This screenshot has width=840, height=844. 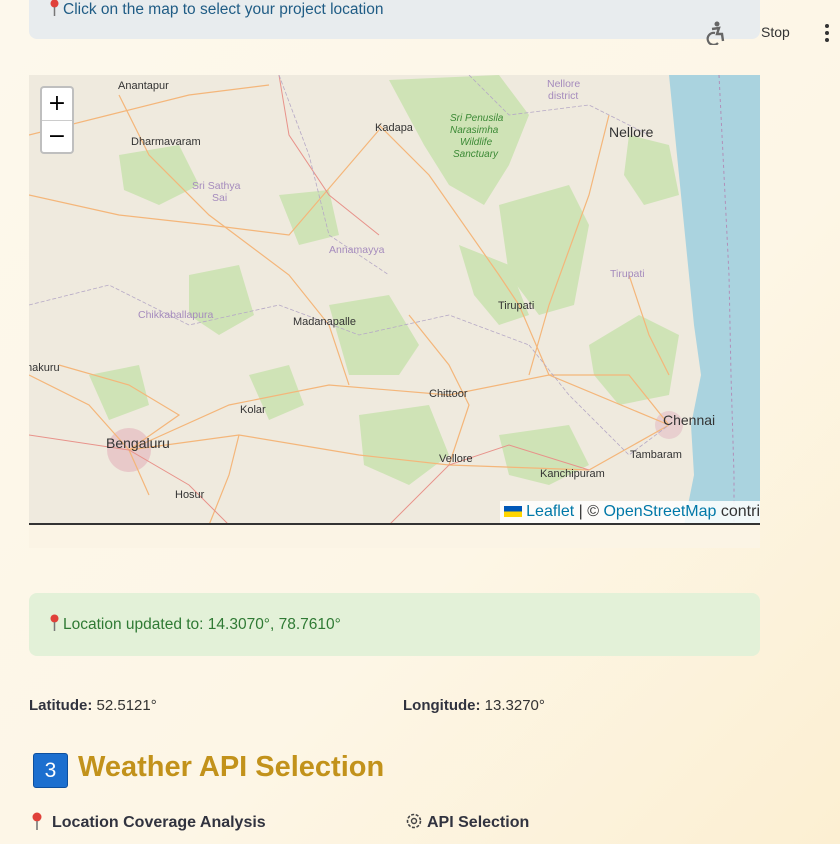 What do you see at coordinates (478, 822) in the screenshot?
I see `api-selection-subheader-text: API Selection` at bounding box center [478, 822].